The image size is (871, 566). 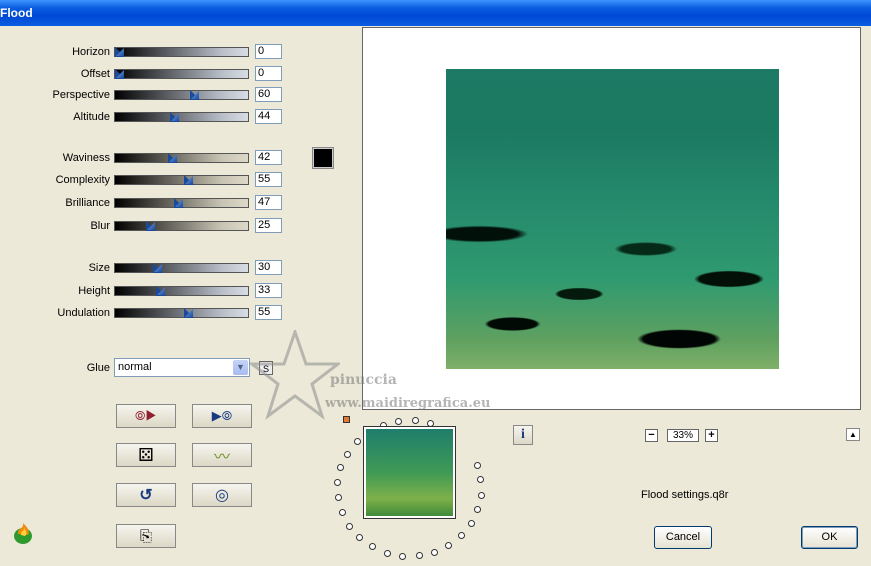 What do you see at coordinates (181, 313) in the screenshot?
I see `slider-track-undulation` at bounding box center [181, 313].